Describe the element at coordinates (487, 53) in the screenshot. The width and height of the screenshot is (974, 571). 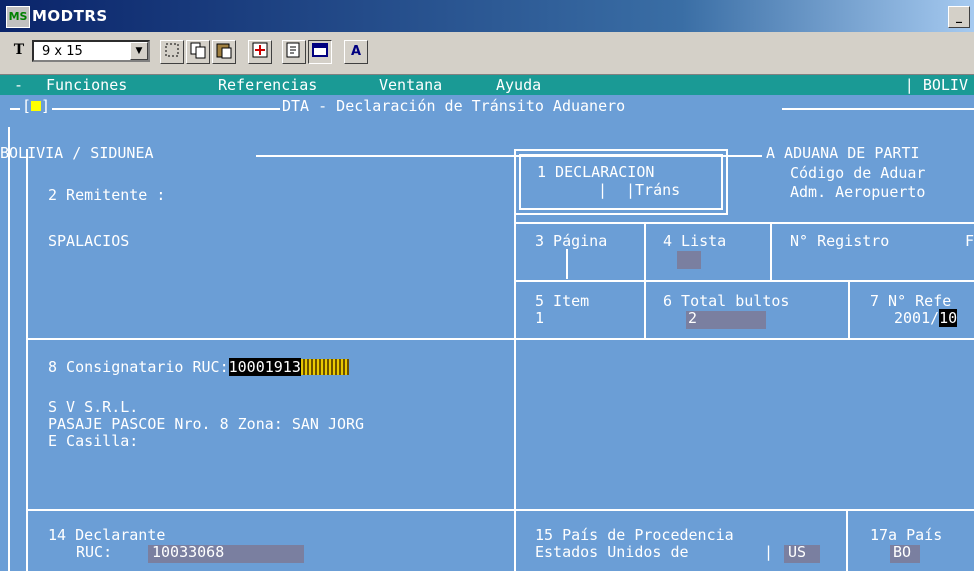
I see `toolbar: T 9 x 15 ▼ A` at that location.